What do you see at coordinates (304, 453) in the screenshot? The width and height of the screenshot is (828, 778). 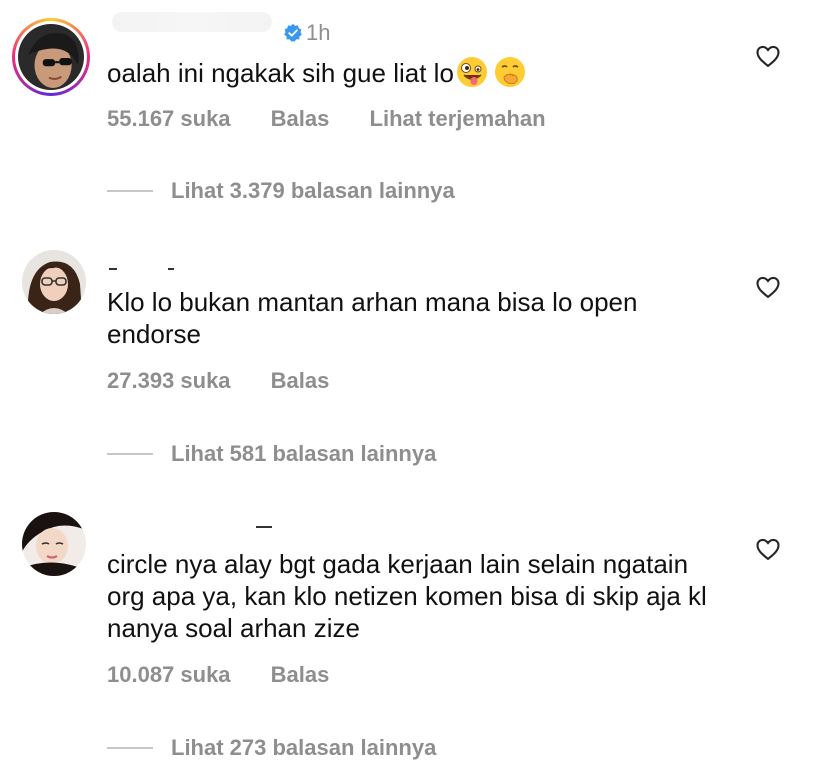 I see `view-replies-label: Lihat 581 balasan lainnya` at bounding box center [304, 453].